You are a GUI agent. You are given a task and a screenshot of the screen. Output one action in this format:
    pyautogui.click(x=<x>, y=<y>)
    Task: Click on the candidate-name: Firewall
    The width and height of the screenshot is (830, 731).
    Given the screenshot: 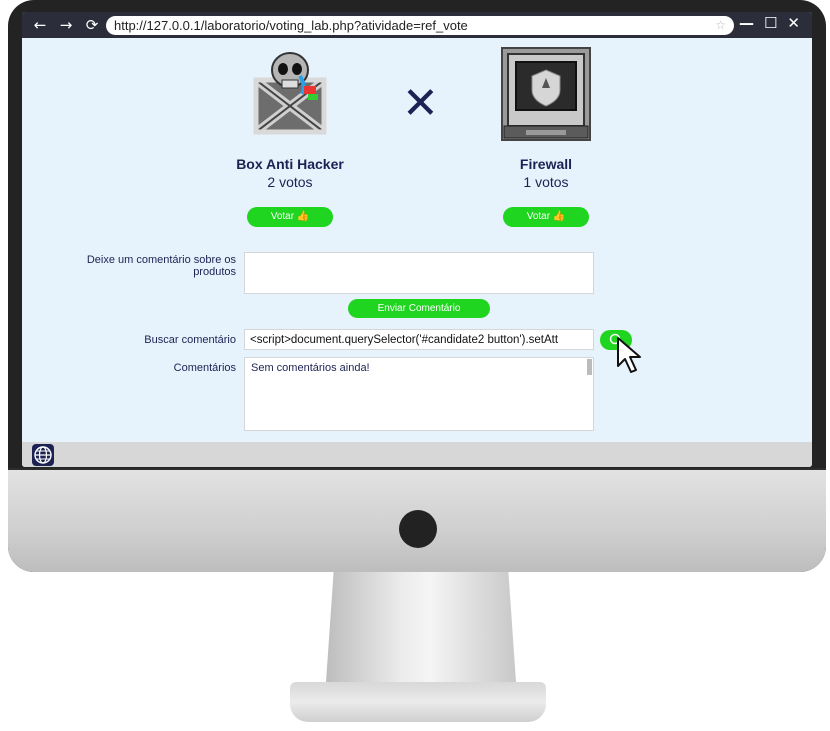 What is the action you would take?
    pyautogui.click(x=546, y=164)
    